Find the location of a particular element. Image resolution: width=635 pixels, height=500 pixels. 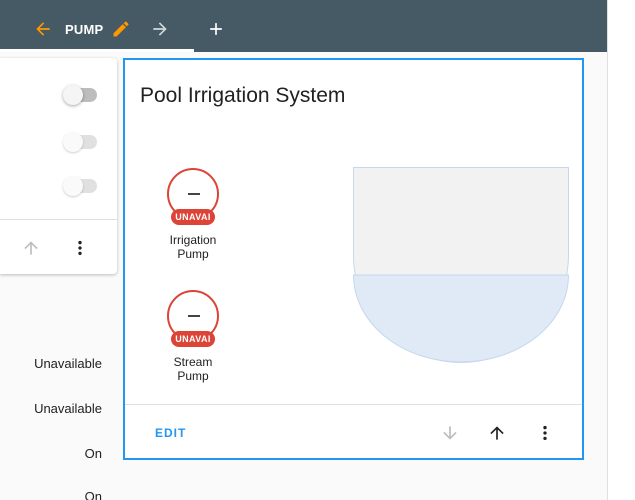

arrow-left-icon is located at coordinates (43, 29).